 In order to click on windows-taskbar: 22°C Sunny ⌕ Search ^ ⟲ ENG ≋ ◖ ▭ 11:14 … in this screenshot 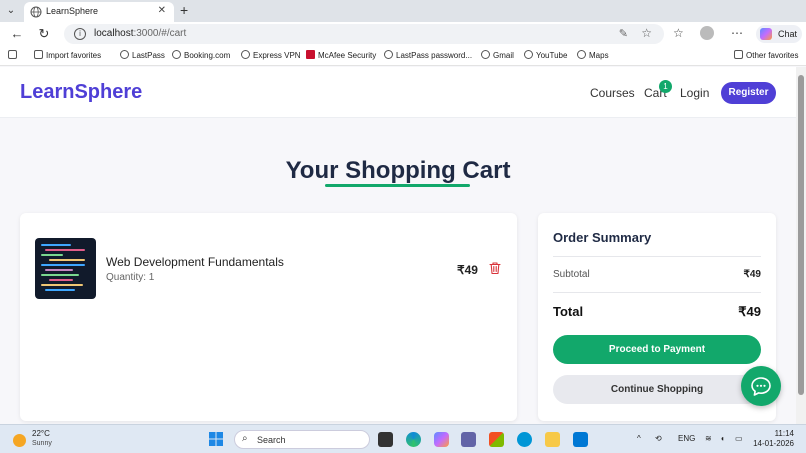, I will do `click(403, 438)`.